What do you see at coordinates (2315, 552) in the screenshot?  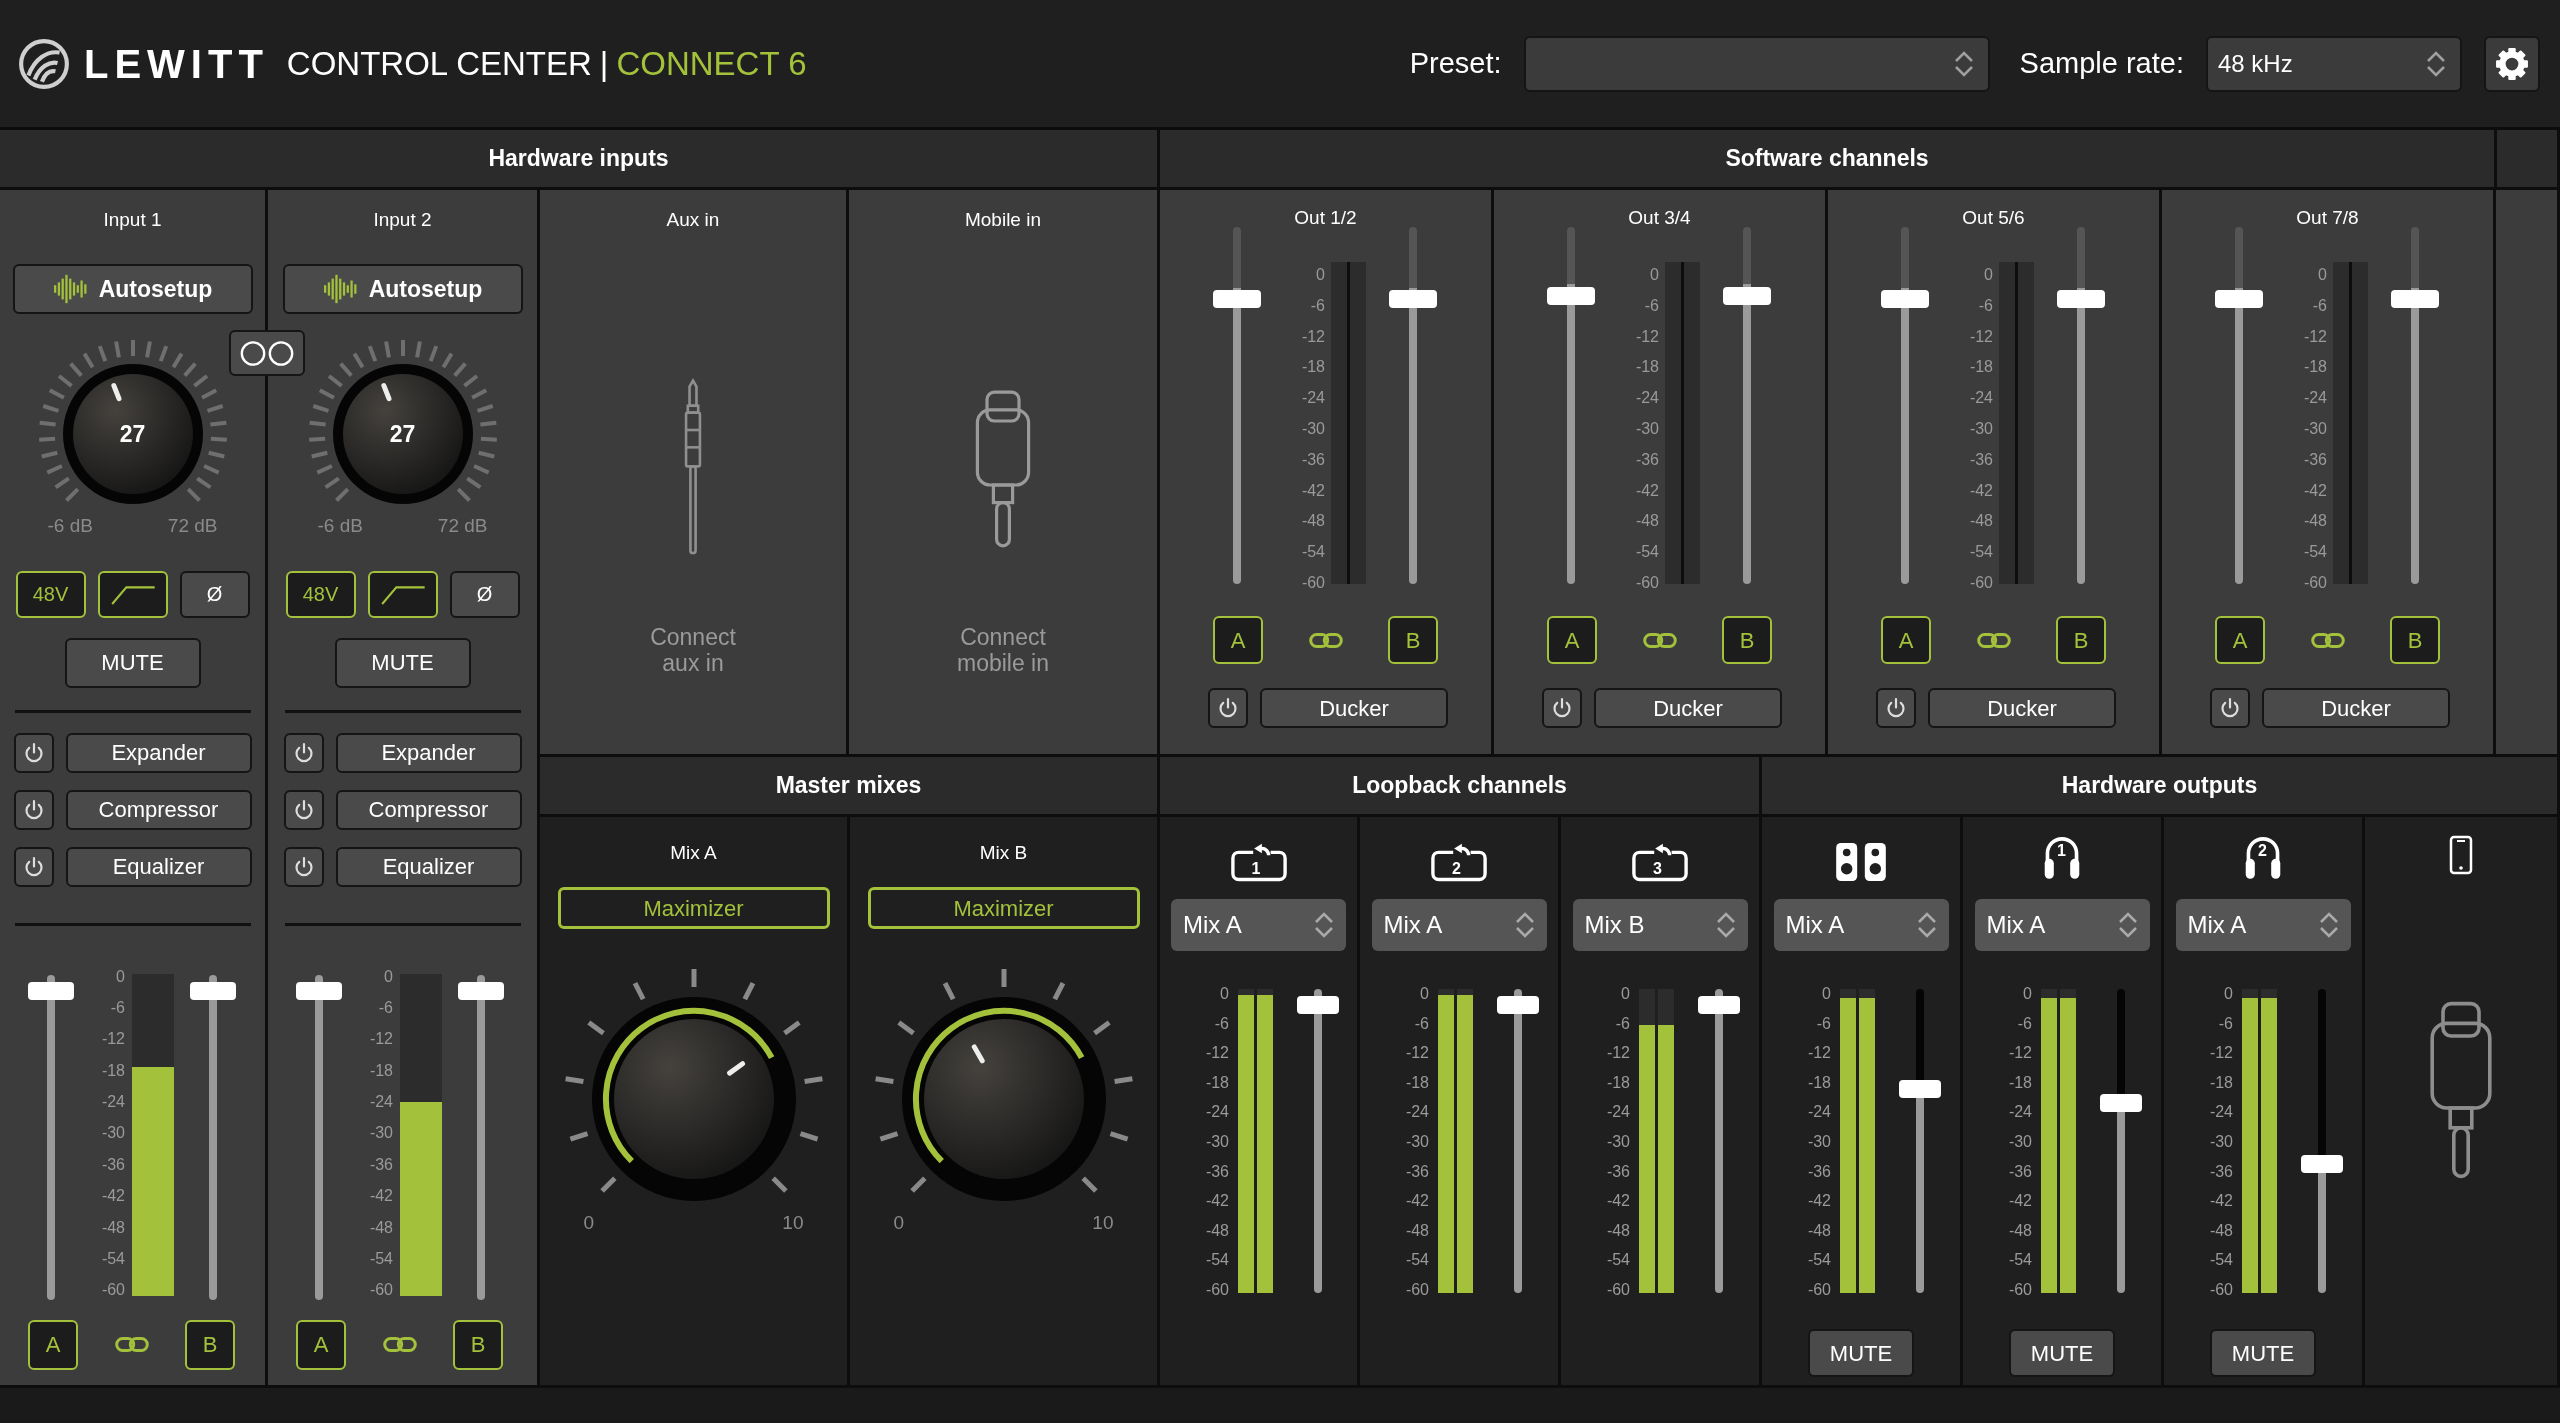 I see `scale-label: -54` at bounding box center [2315, 552].